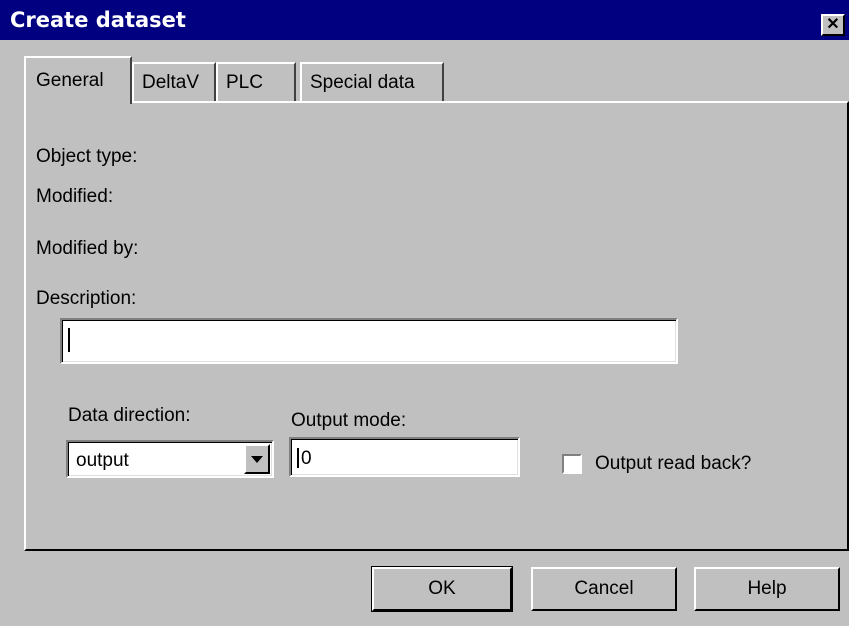  I want to click on tab-label: DeltaV, so click(171, 82).